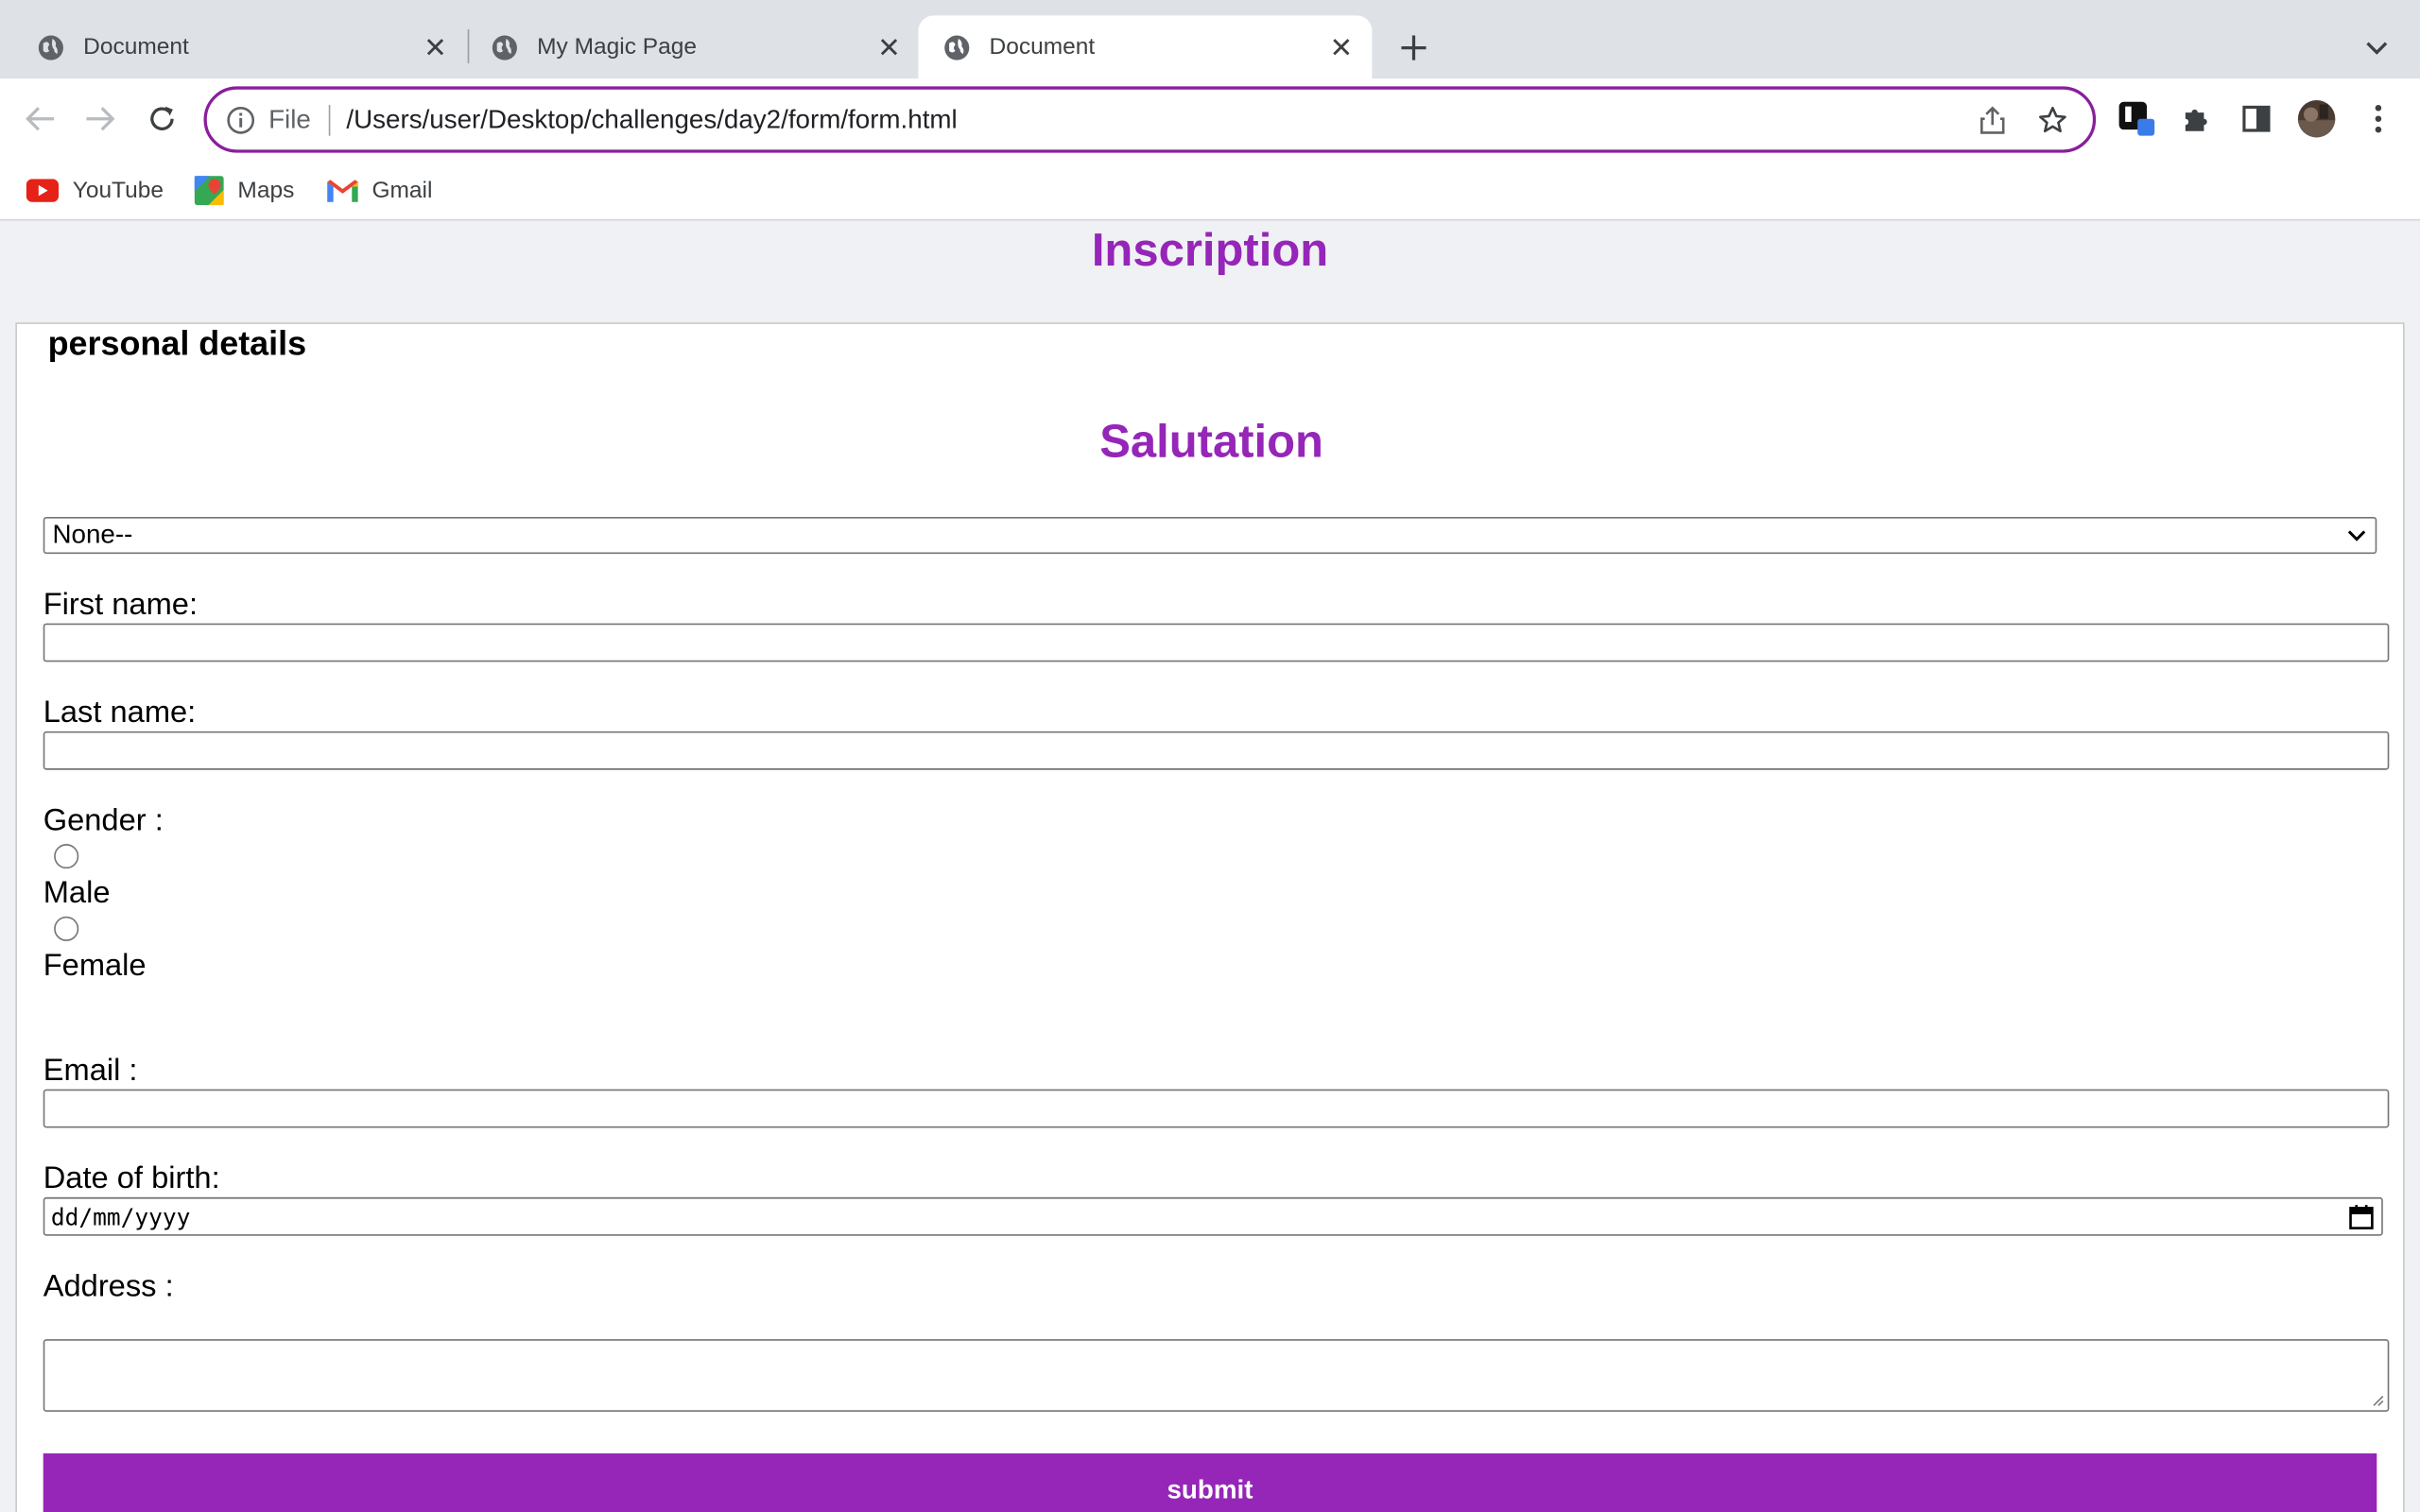  I want to click on bookmark-maps: Maps, so click(245, 190).